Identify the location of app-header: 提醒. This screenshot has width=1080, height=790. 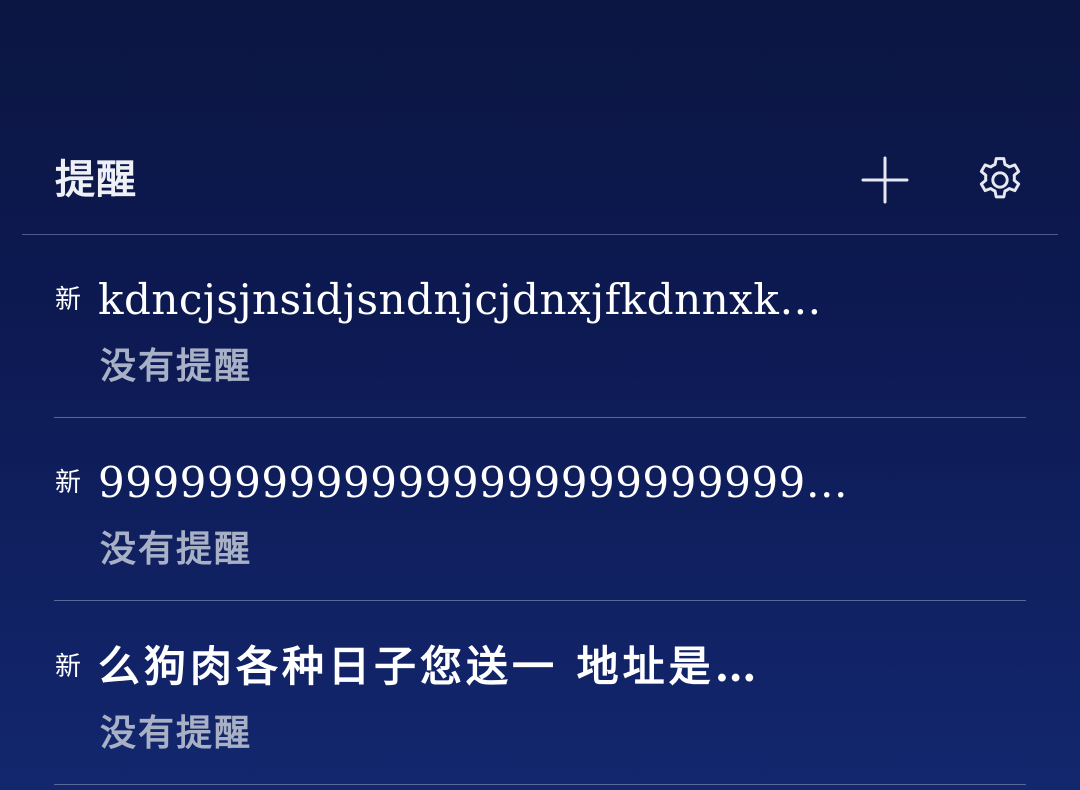
(540, 182).